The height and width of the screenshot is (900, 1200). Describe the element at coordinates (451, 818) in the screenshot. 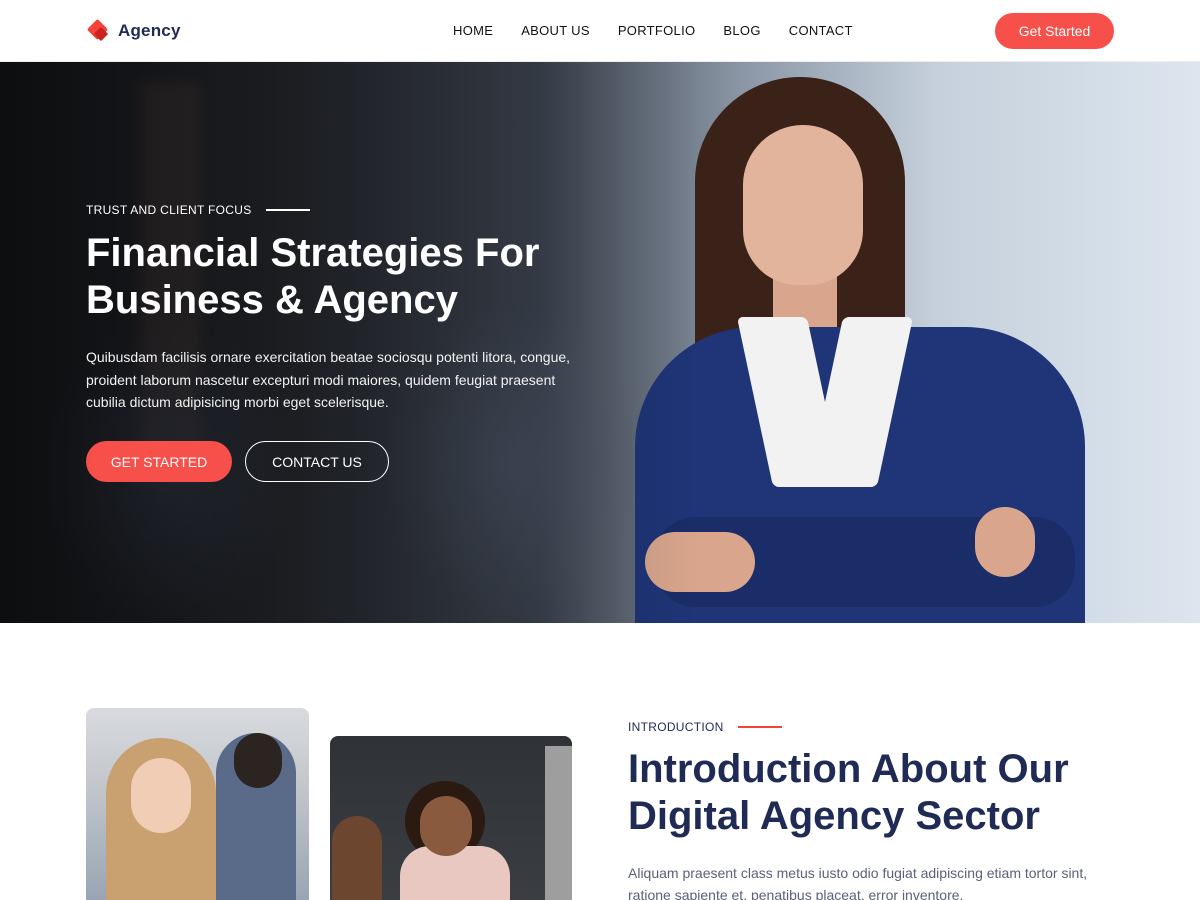

I see `intro-photo-meeting` at that location.